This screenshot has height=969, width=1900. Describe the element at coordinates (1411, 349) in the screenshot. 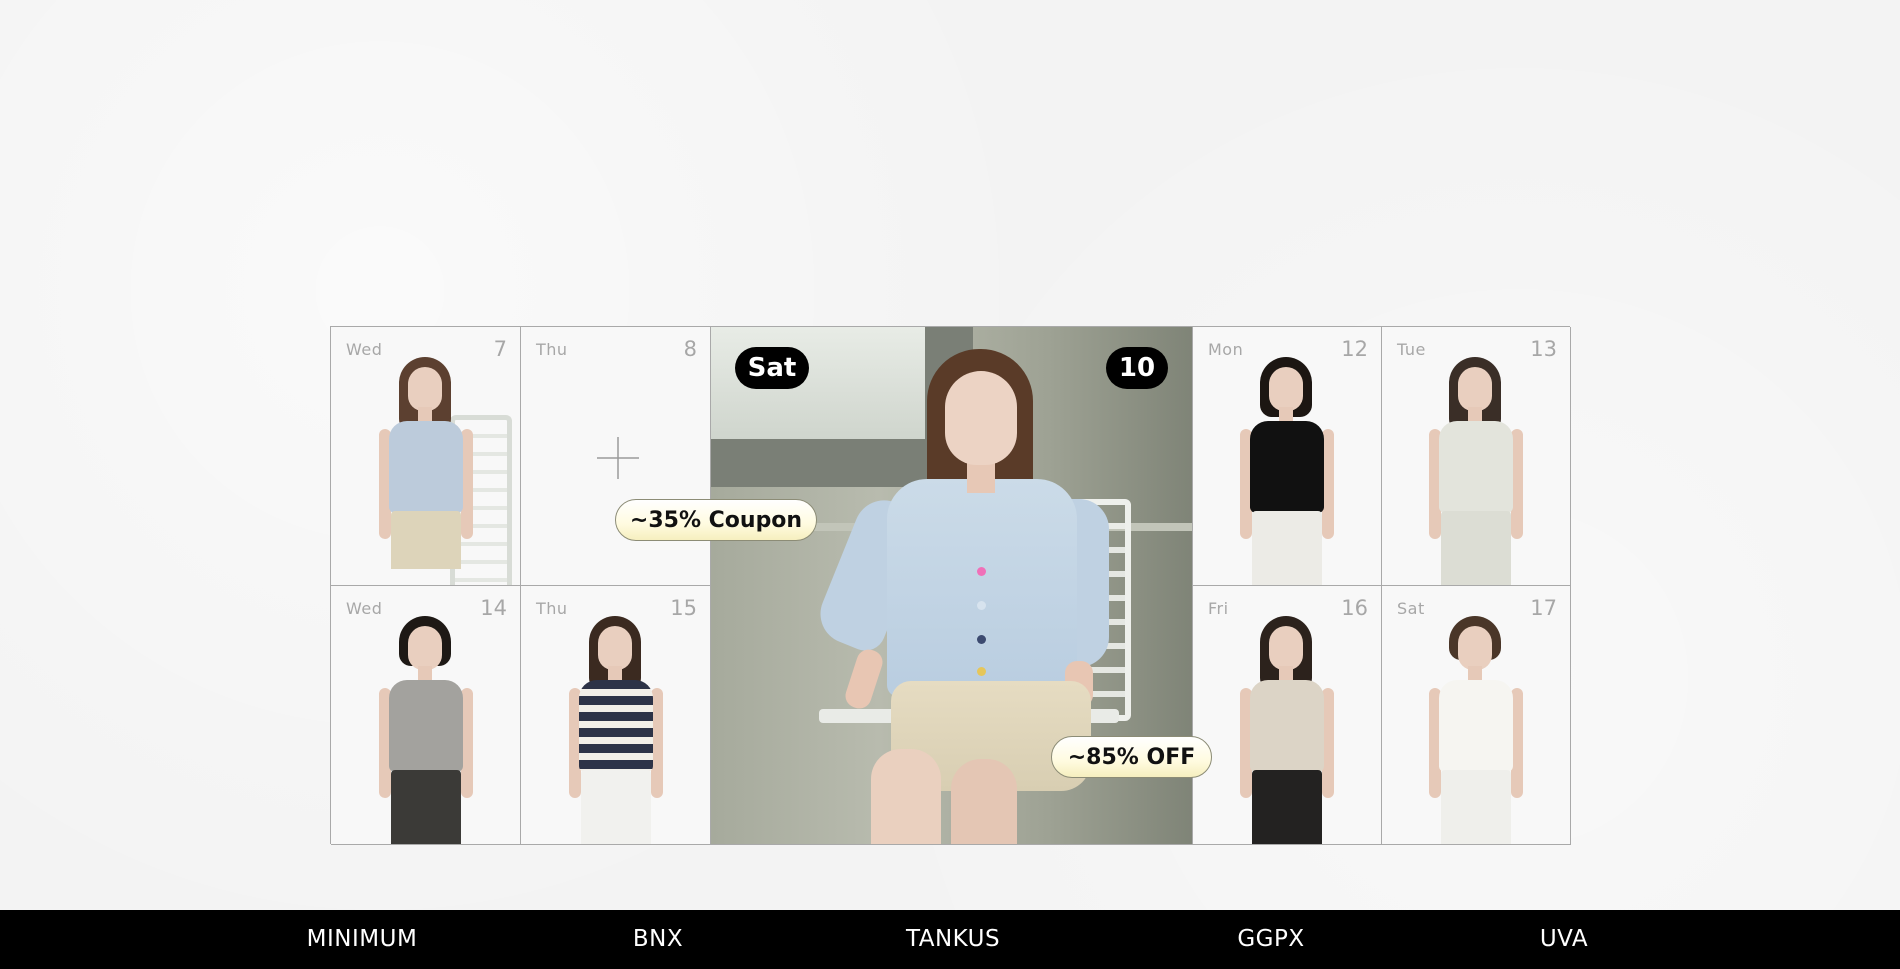

I see `weekday-label: Tue` at that location.